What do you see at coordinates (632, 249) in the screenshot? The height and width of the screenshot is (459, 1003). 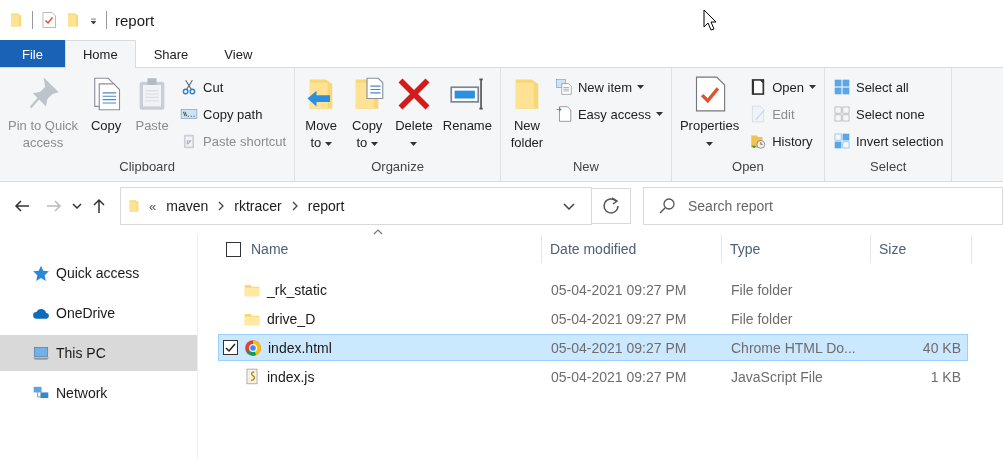 I see `column-header: Date modified` at bounding box center [632, 249].